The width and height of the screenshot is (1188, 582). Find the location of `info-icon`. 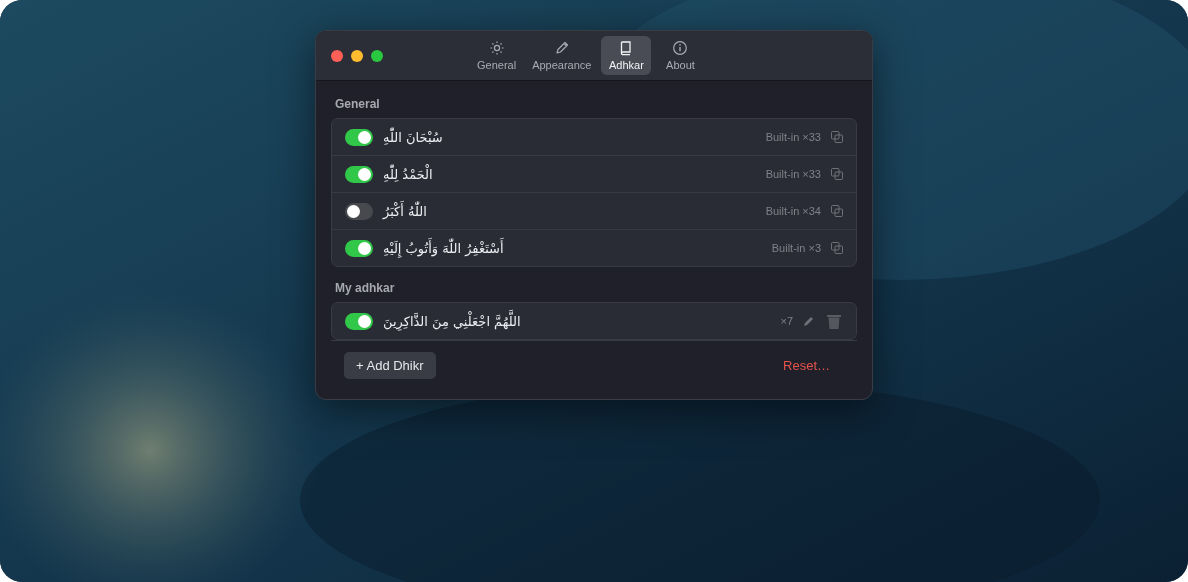

info-icon is located at coordinates (680, 48).